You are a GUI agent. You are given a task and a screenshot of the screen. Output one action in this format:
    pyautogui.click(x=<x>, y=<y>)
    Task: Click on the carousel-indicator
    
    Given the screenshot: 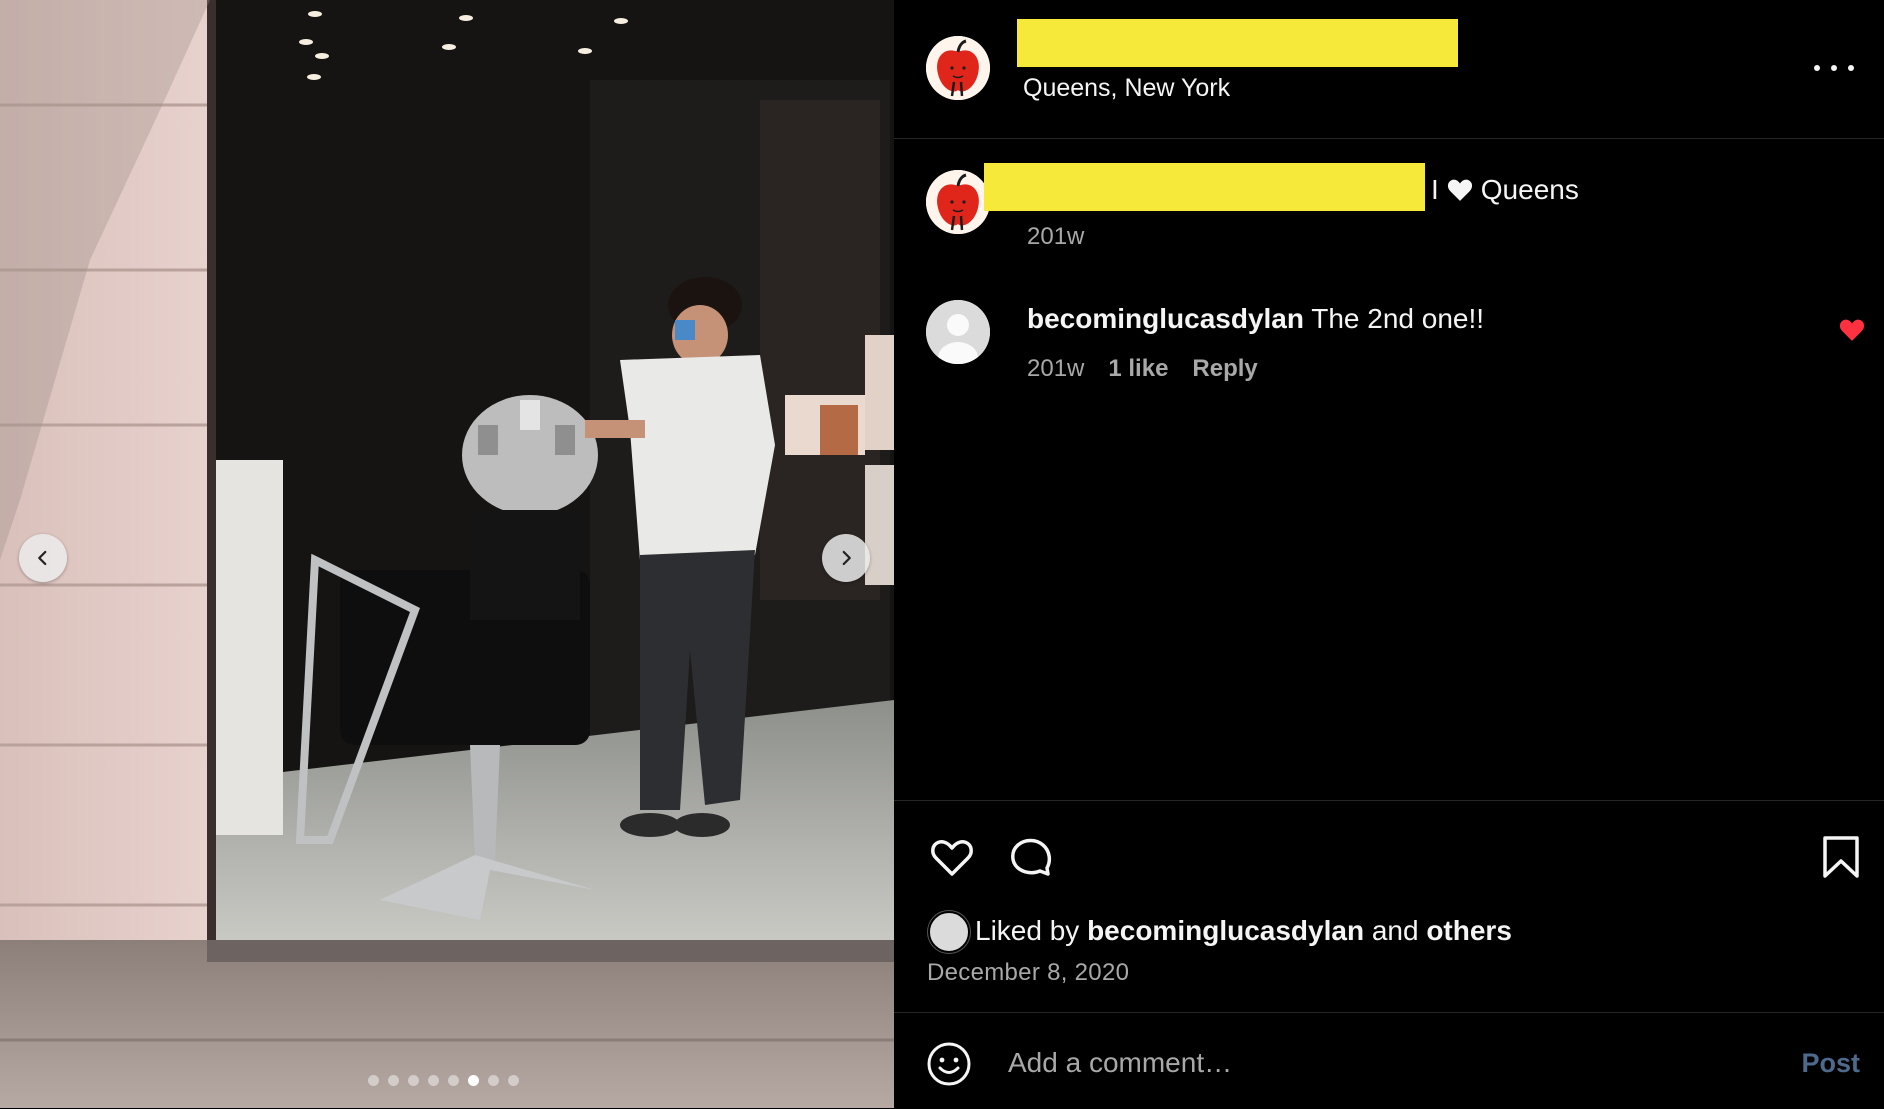 What is the action you would take?
    pyautogui.click(x=443, y=1080)
    